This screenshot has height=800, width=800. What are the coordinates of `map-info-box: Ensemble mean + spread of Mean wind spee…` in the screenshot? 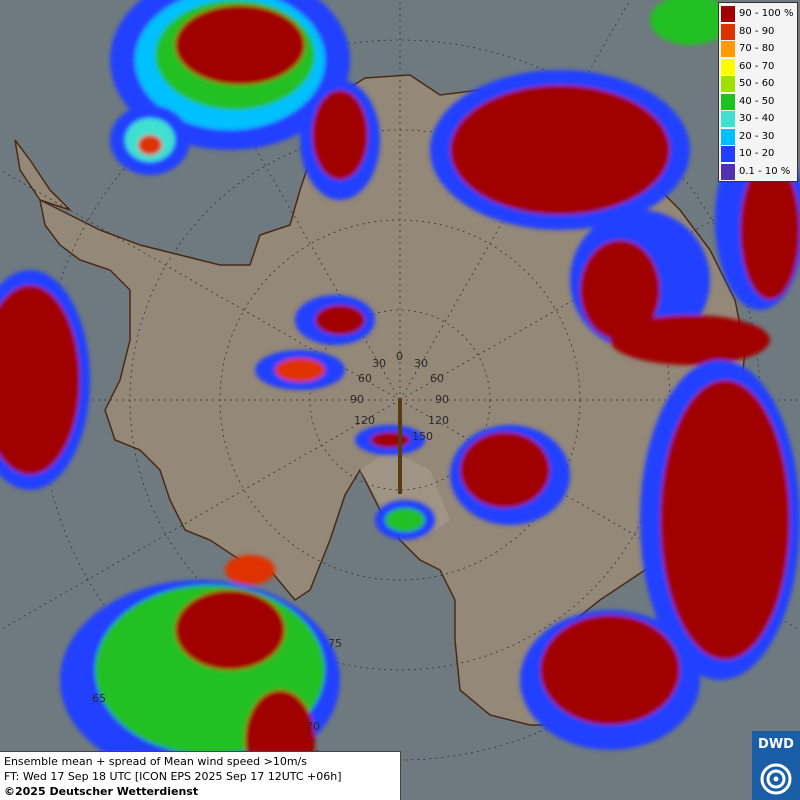 It's located at (200, 775).